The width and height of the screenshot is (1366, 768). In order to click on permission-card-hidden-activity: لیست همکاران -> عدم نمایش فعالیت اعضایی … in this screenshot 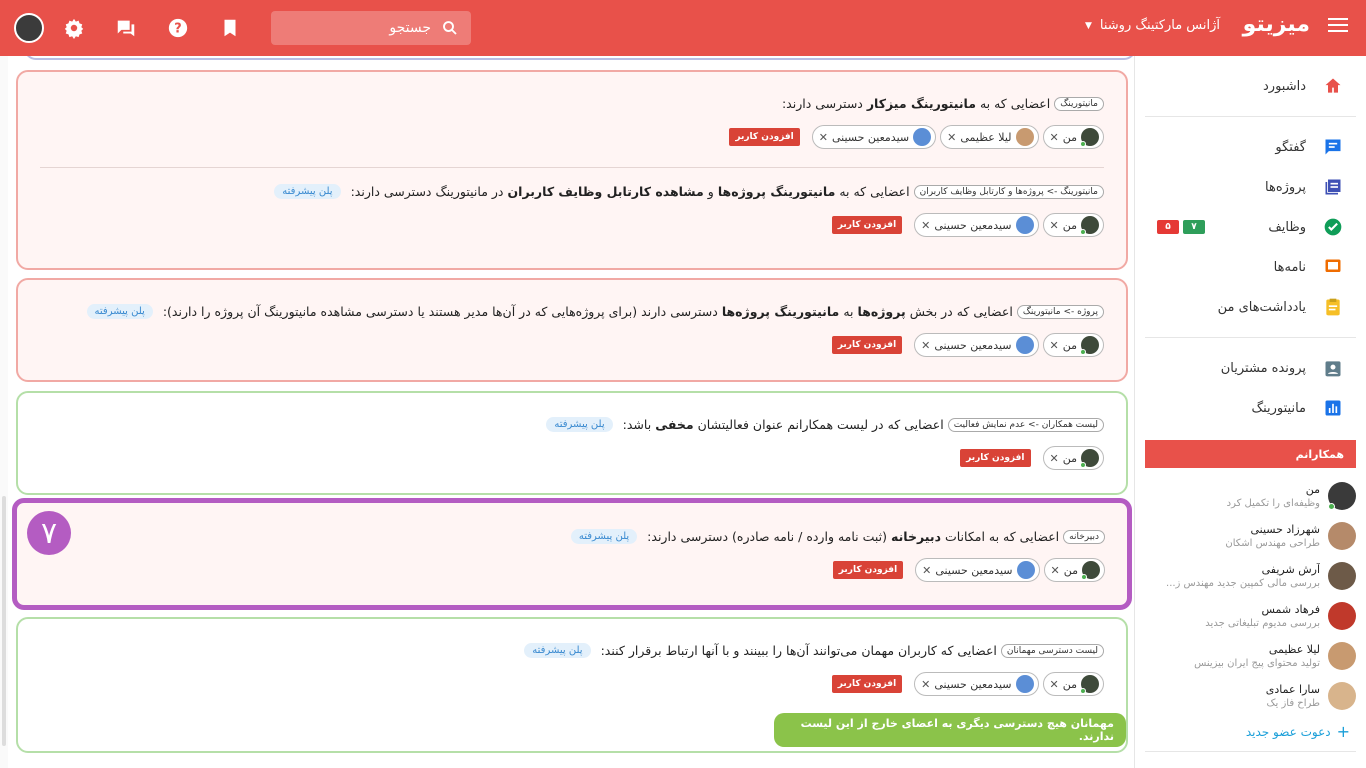, I will do `click(572, 443)`.